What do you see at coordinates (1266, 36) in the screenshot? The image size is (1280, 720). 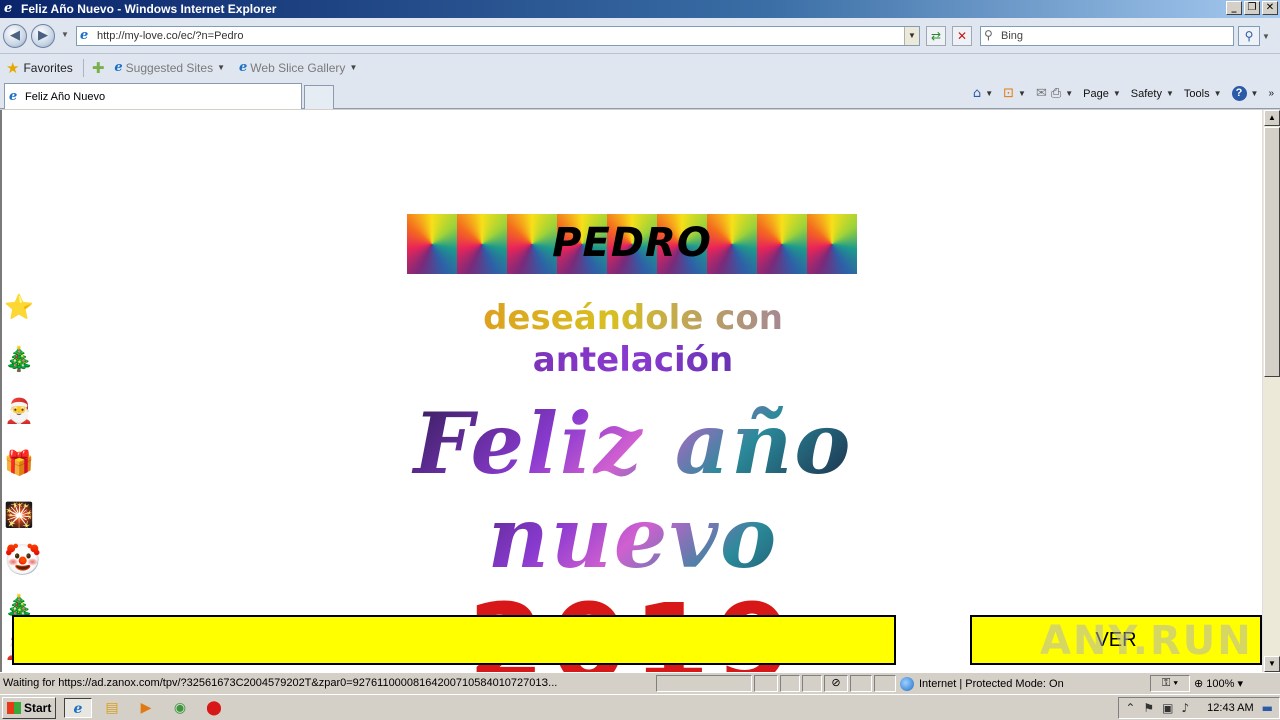 I see `search-options-dropdown: ▼` at bounding box center [1266, 36].